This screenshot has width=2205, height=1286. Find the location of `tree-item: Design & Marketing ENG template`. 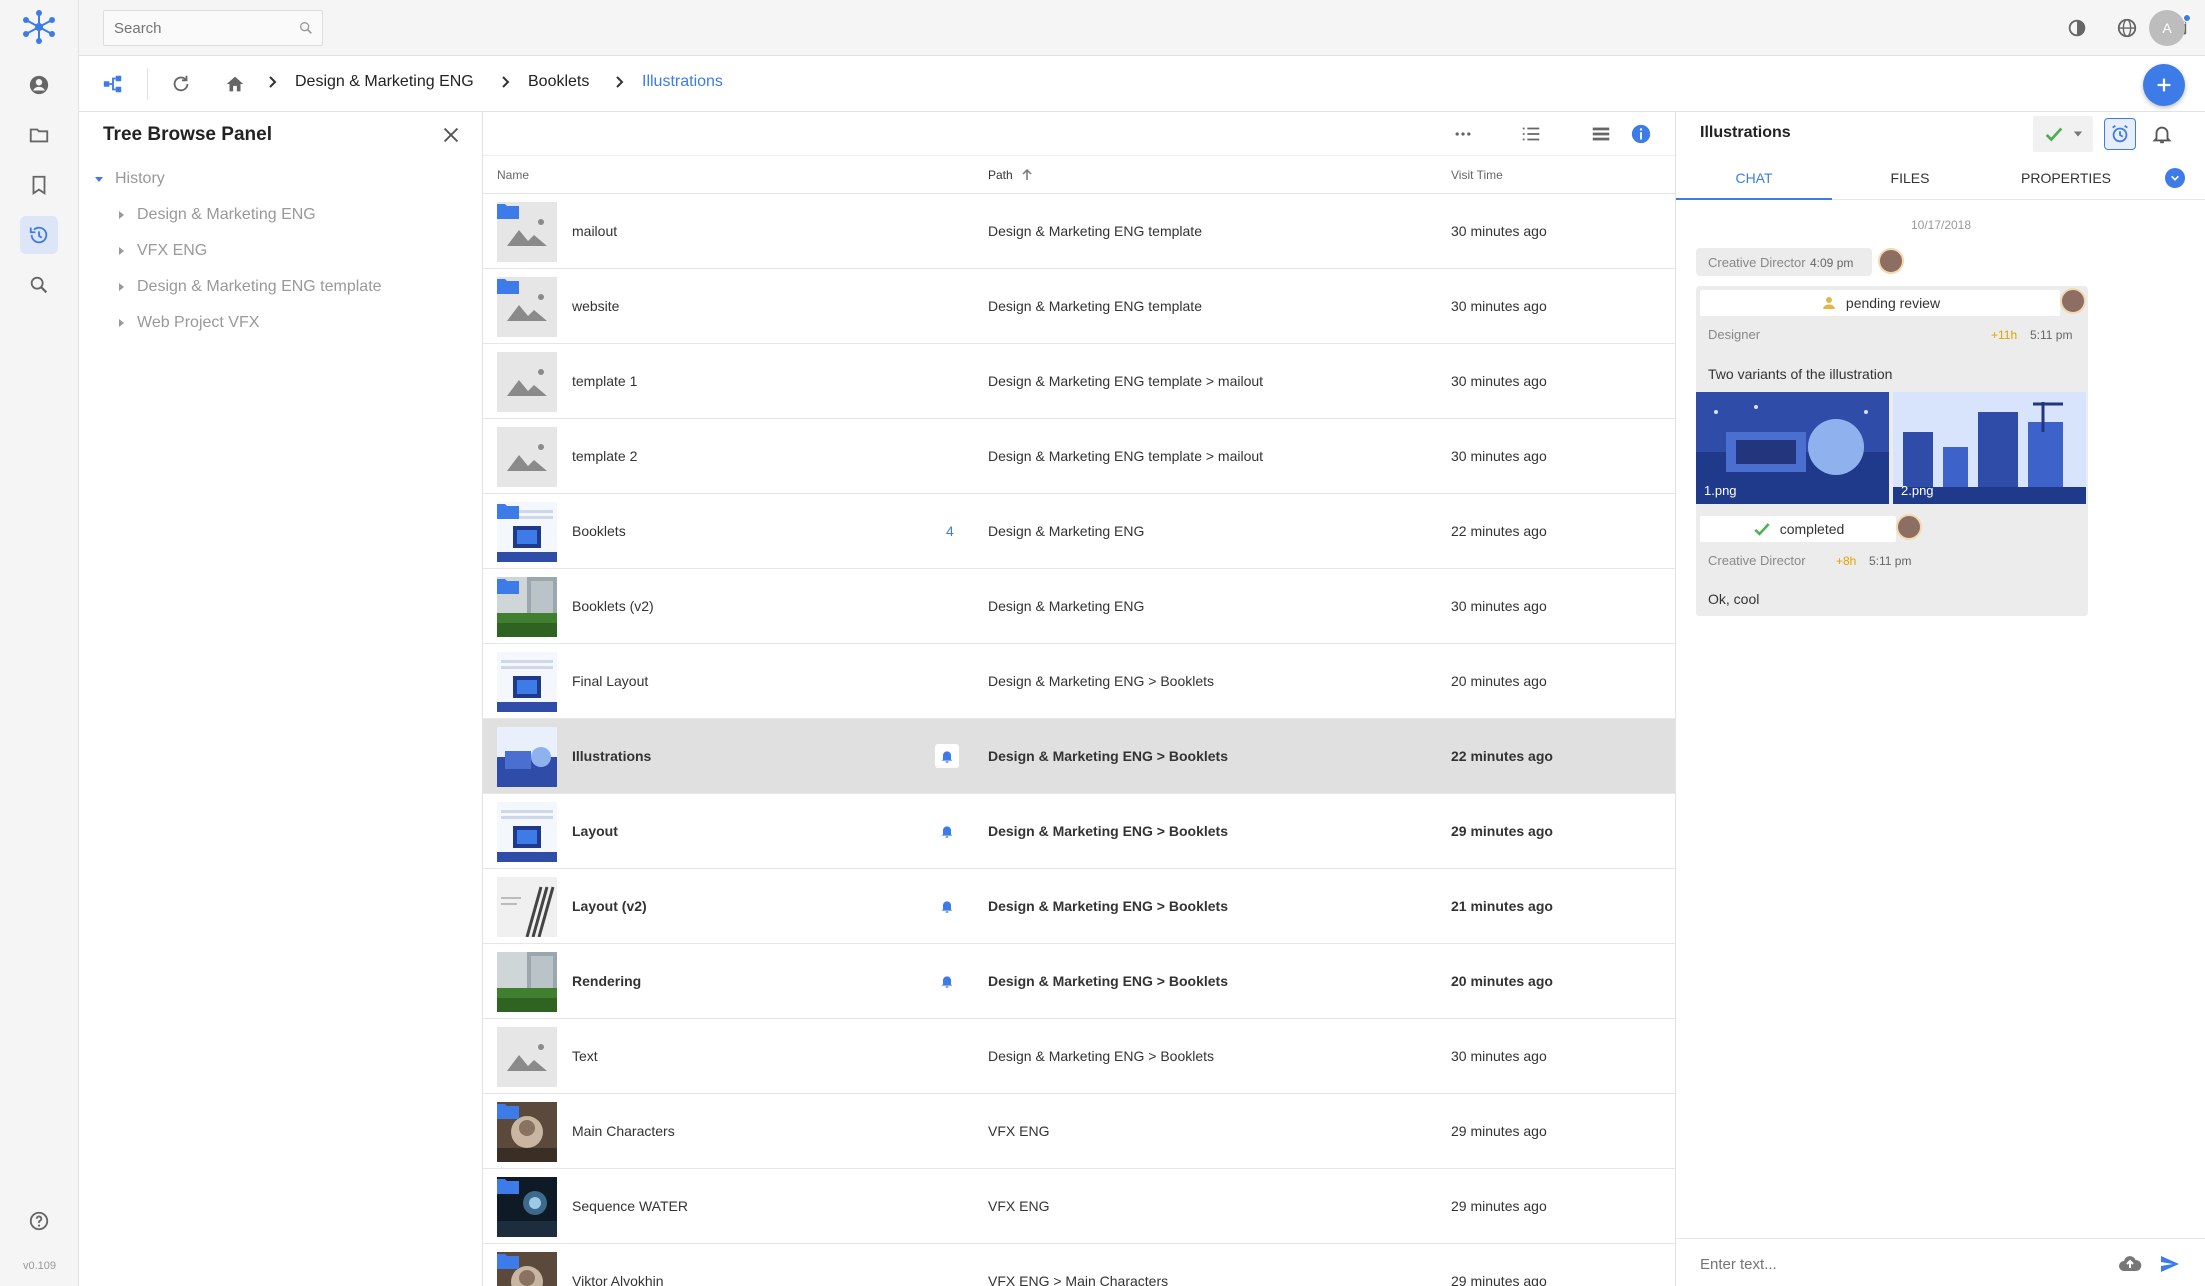

tree-item: Design & Marketing ENG template is located at coordinates (248, 287).